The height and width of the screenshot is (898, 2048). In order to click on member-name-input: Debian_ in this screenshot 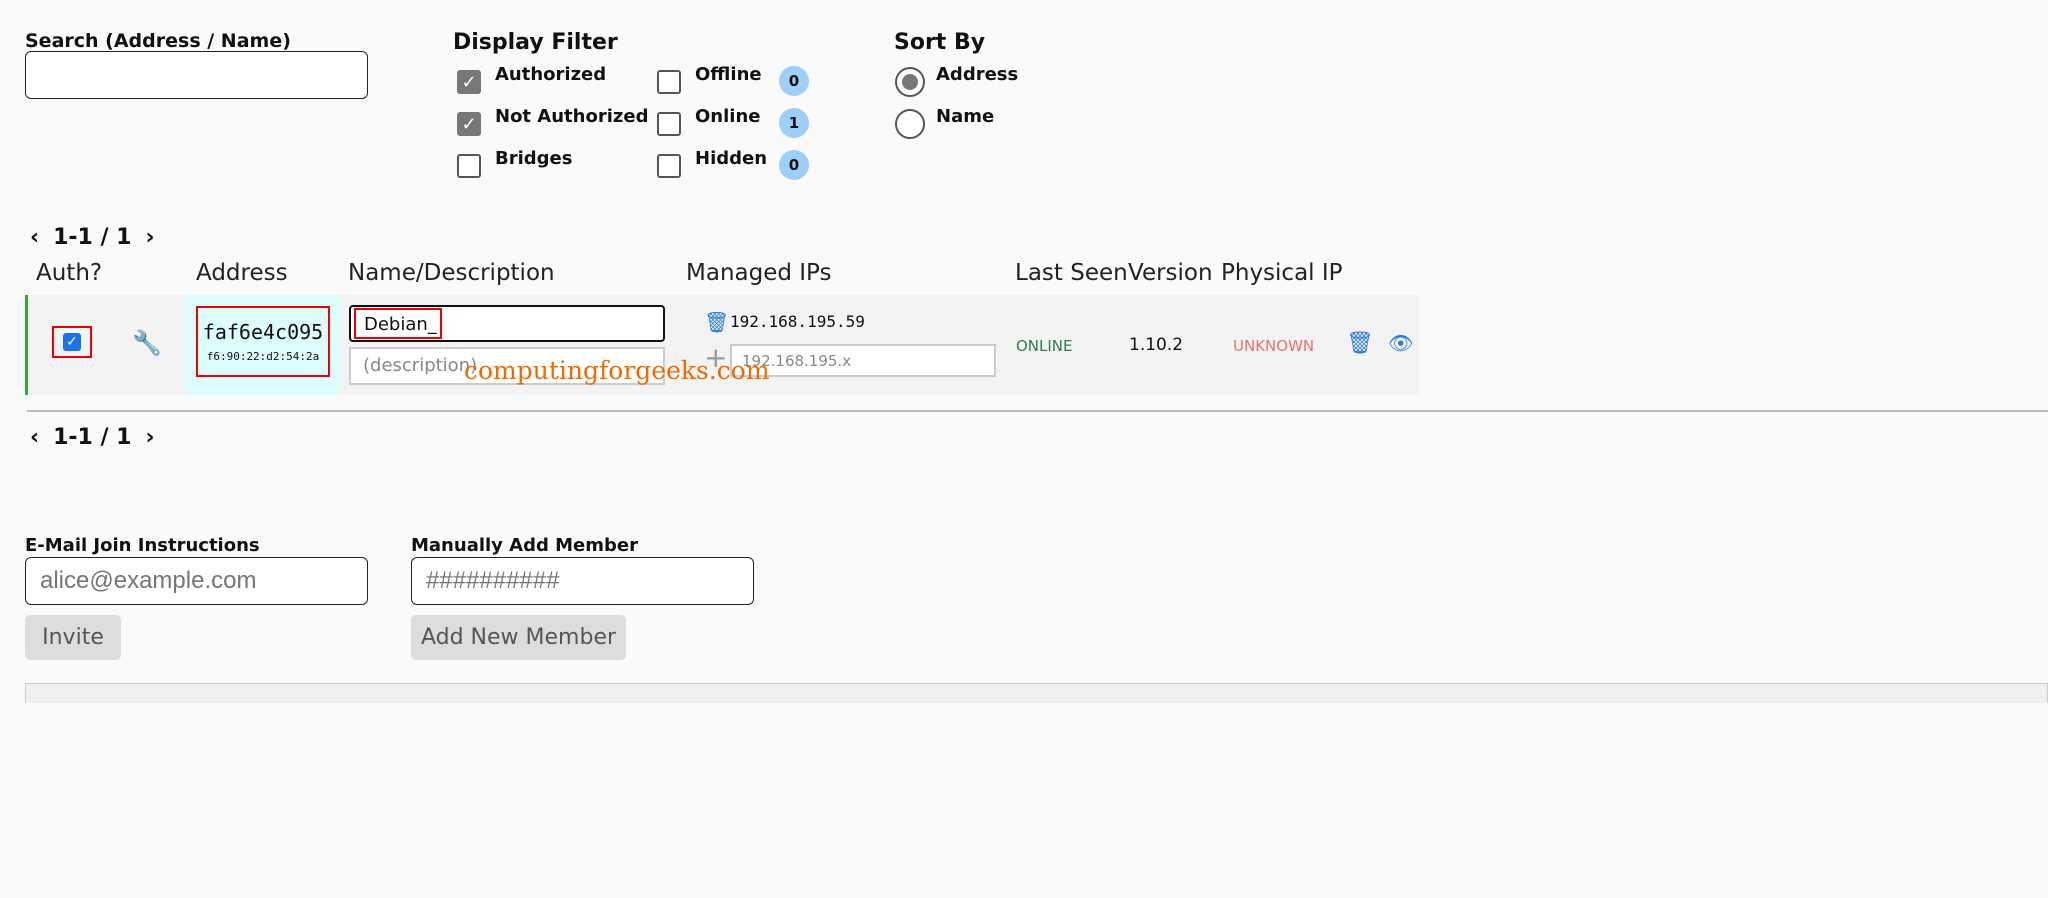, I will do `click(507, 323)`.